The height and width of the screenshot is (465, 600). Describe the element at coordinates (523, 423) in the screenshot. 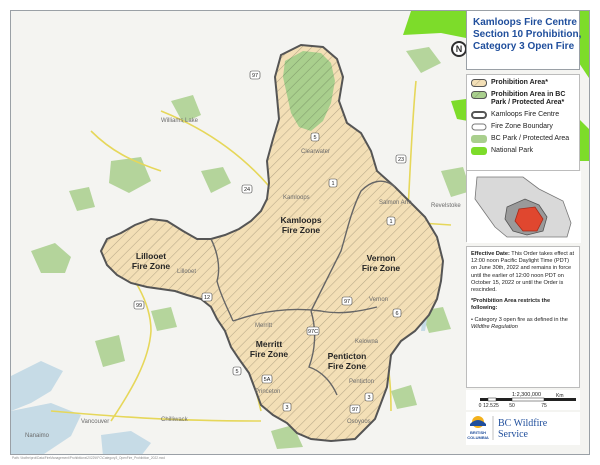

I see `logo-text-line1: BC Wildfire` at that location.